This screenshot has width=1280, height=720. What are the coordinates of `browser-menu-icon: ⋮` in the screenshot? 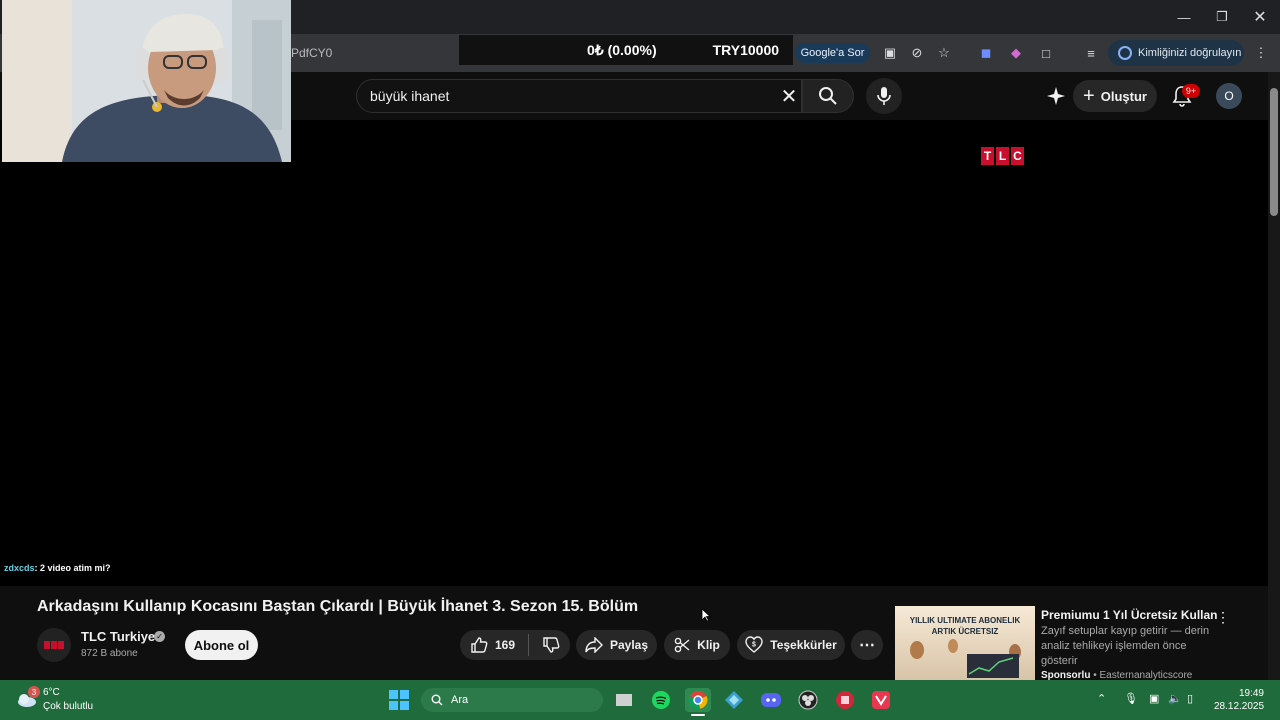 It's located at (1261, 53).